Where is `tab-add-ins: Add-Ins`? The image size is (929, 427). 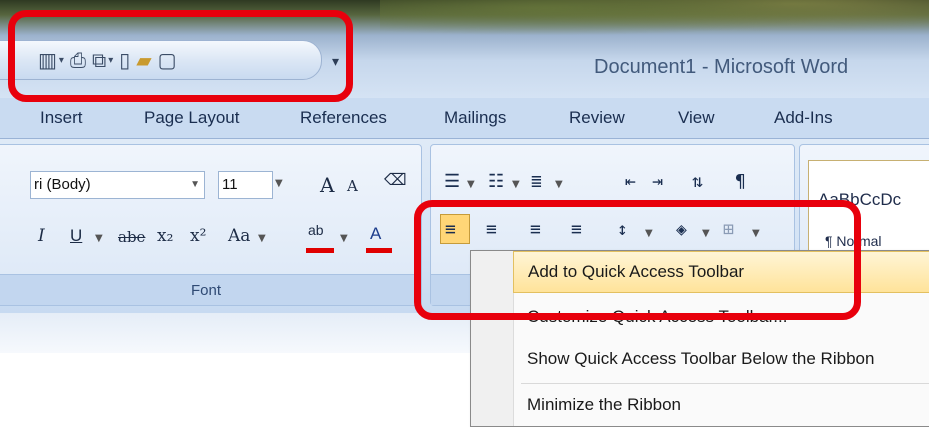
tab-add-ins: Add-Ins is located at coordinates (803, 118).